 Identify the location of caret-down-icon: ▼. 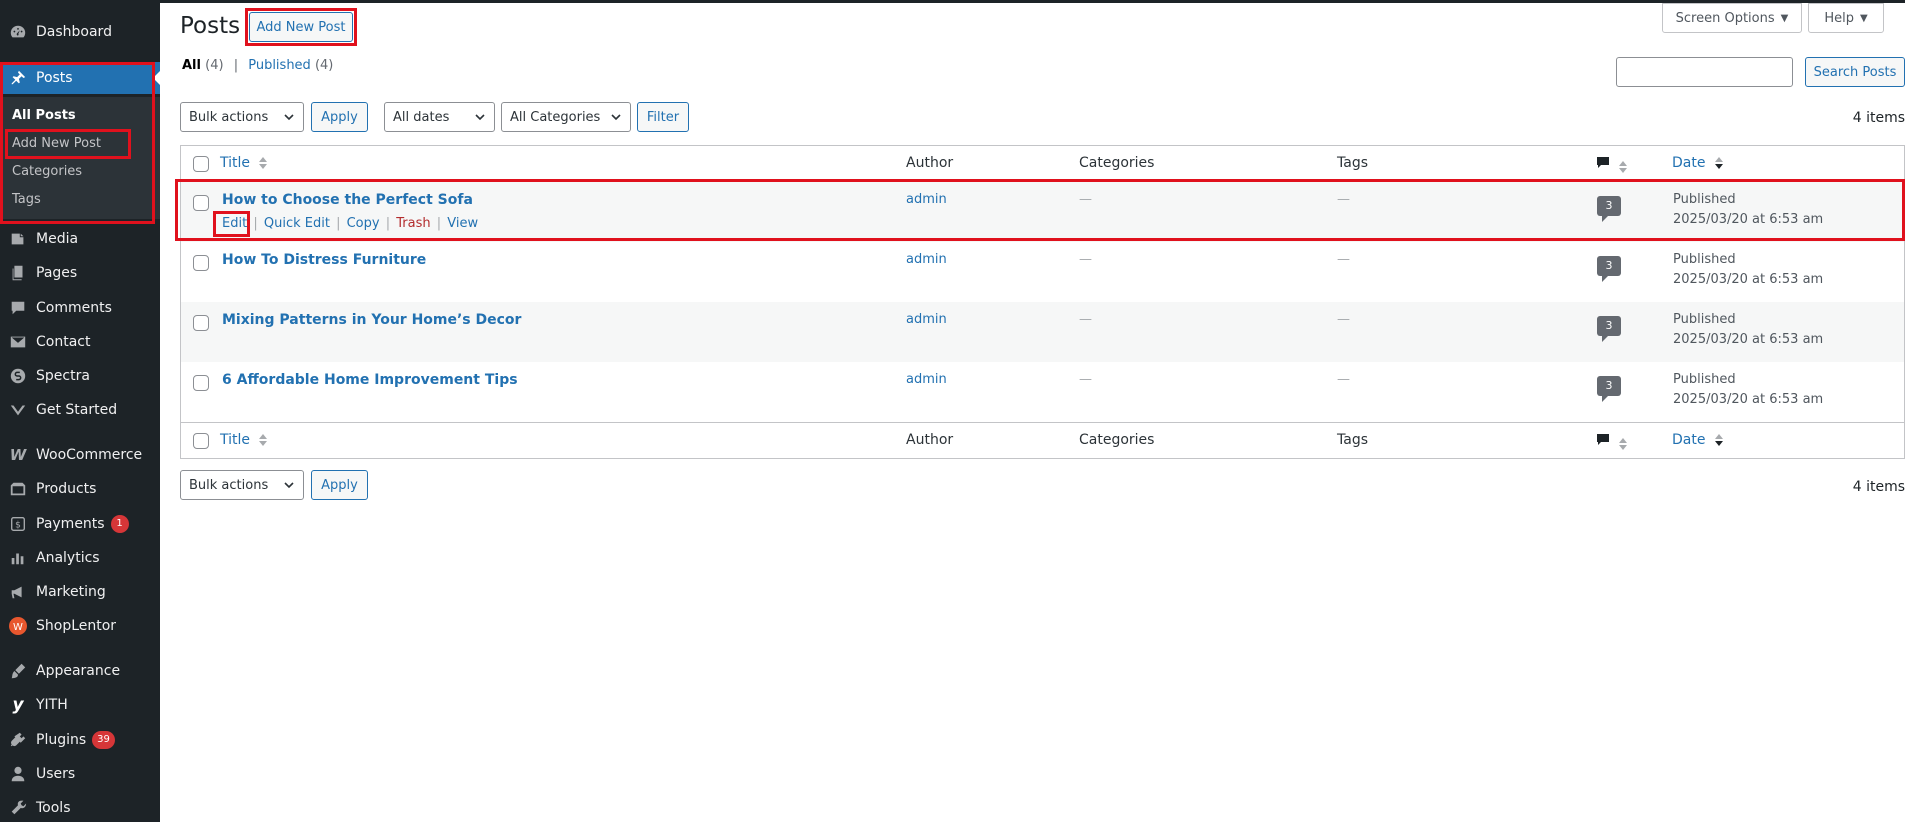
(1863, 18).